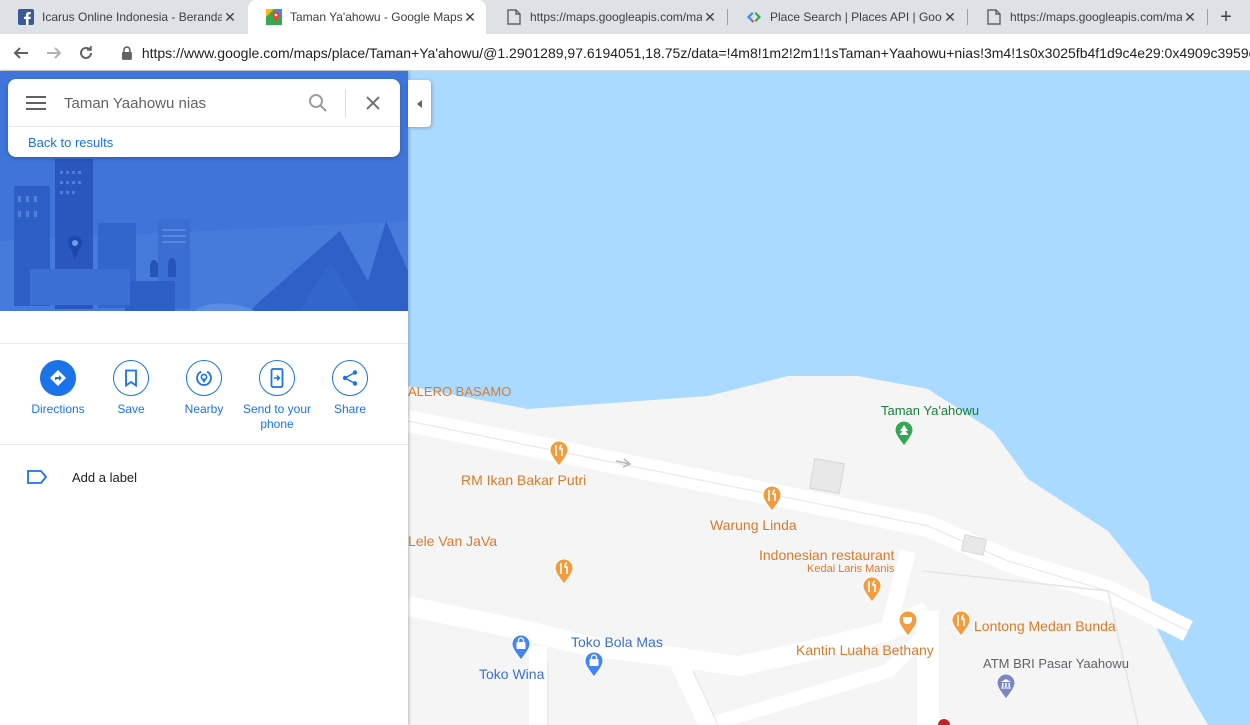 This screenshot has width=1250, height=725. I want to click on reload-button, so click(86, 53).